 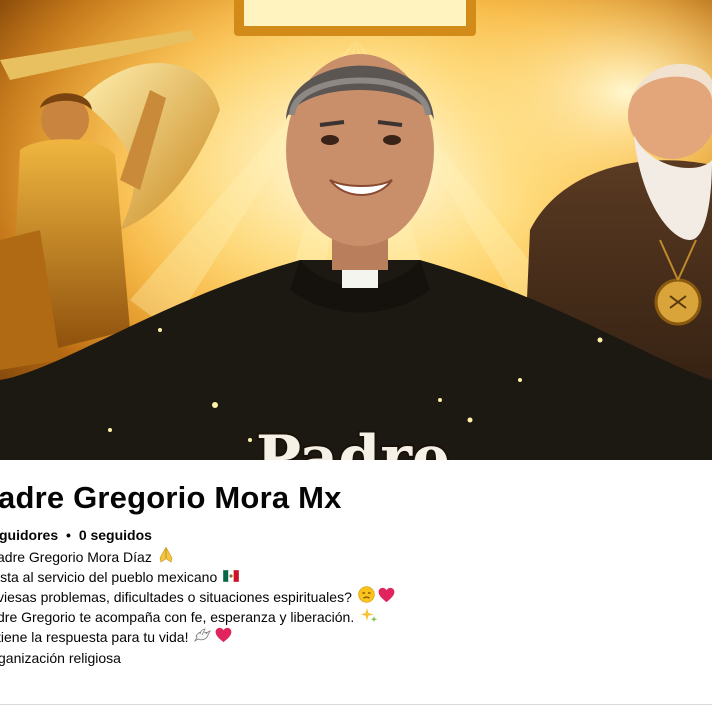 What do you see at coordinates (197, 557) in the screenshot?
I see `bio-line: adre Gregorio Mora Díaz` at bounding box center [197, 557].